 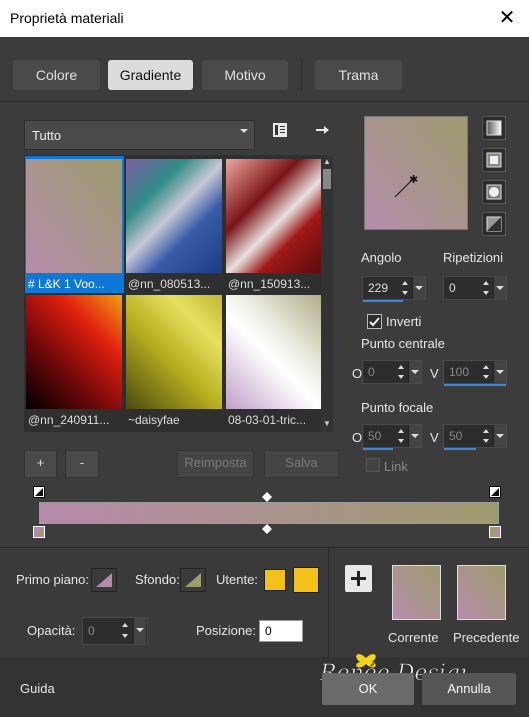 What do you see at coordinates (392, 437) in the screenshot?
I see `focal-o-field: 50` at bounding box center [392, 437].